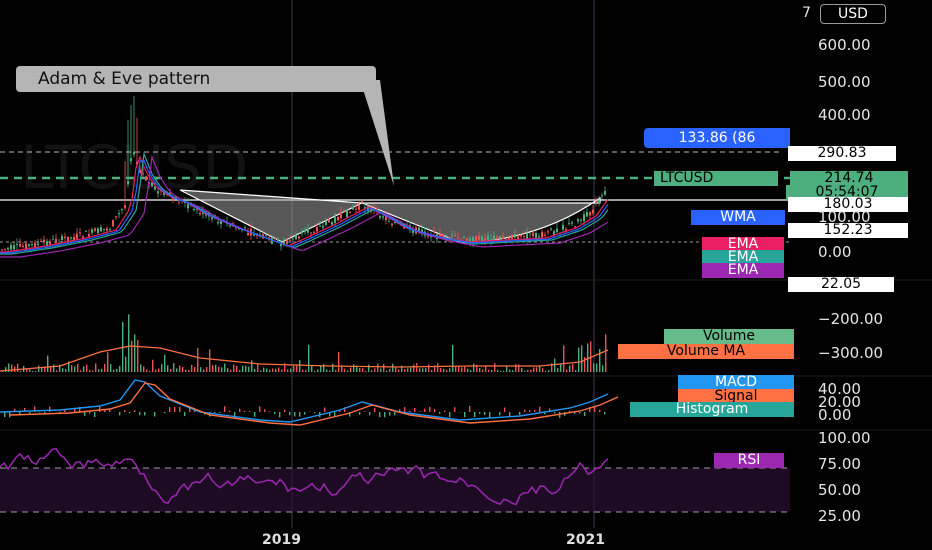  What do you see at coordinates (395, 490) in the screenshot?
I see `rsi-band` at bounding box center [395, 490].